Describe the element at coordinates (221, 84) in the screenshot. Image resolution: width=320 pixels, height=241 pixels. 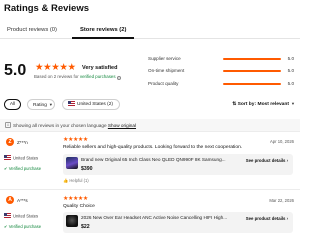
I see `metric-product-quality: Product quality 5.0` at that location.